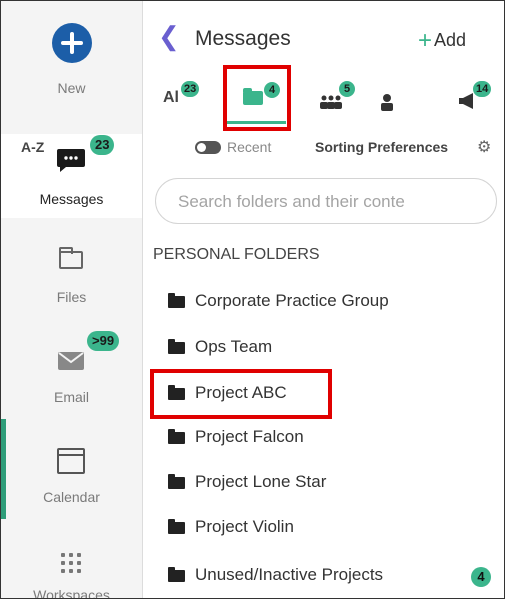  Describe the element at coordinates (244, 526) in the screenshot. I see `folder-name: Project Violin` at that location.